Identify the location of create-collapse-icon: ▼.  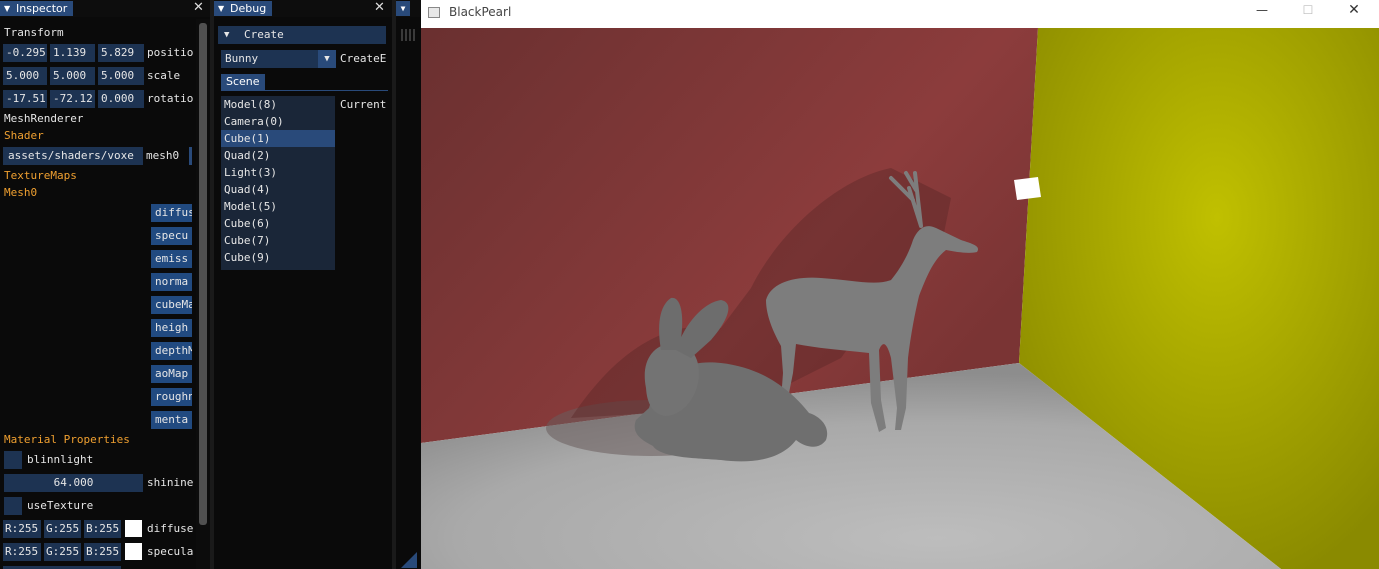
(227, 35).